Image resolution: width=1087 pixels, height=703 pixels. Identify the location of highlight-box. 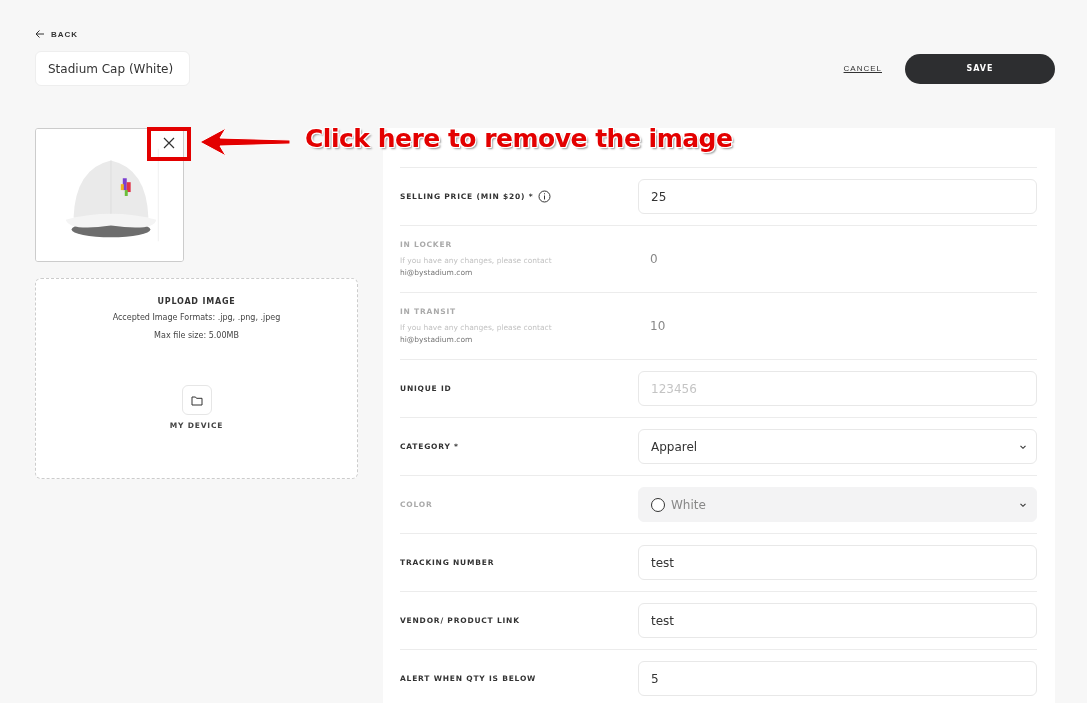
(169, 144).